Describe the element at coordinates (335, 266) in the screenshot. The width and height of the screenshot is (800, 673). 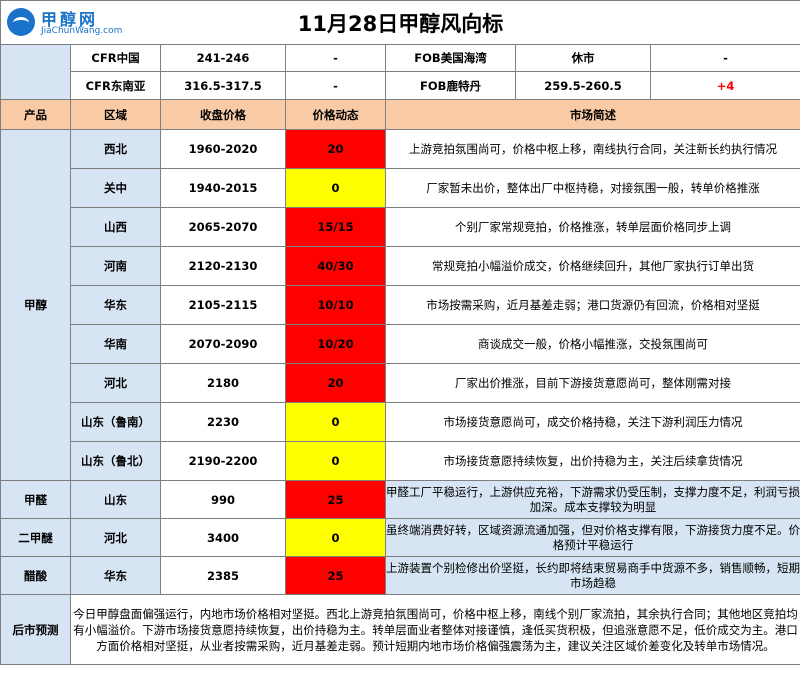
I see `change-cell: 40/30` at that location.